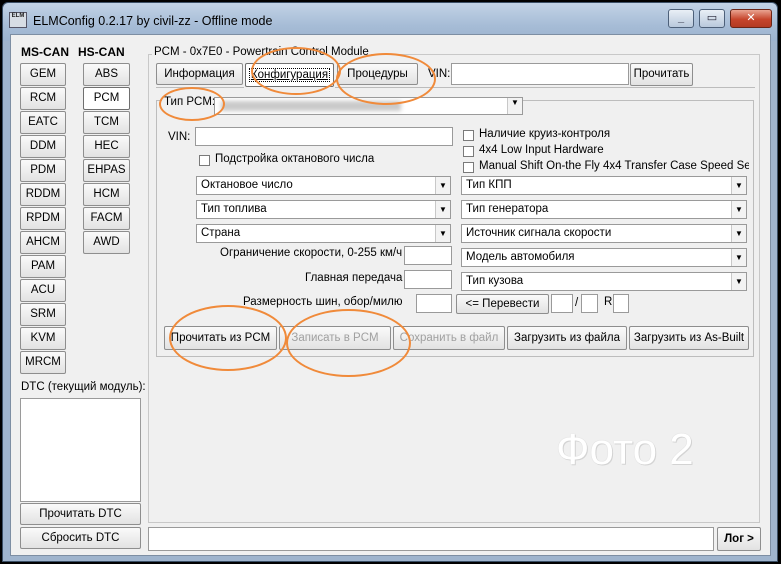 Image resolution: width=781 pixels, height=564 pixels. I want to click on pcm-type-label: Тип PCM:, so click(190, 102).